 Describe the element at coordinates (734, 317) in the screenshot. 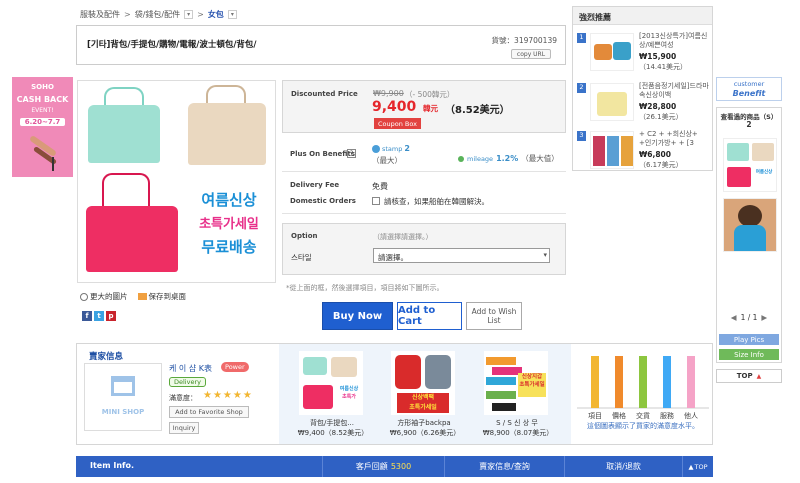

I see `chevron-left-icon: ◀` at that location.